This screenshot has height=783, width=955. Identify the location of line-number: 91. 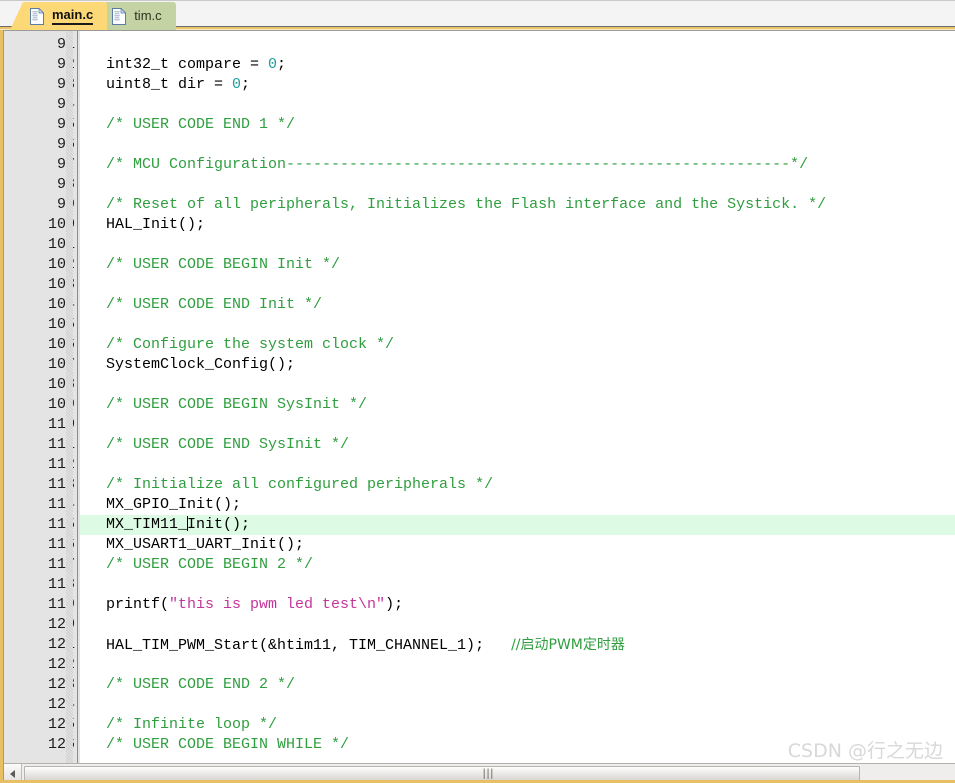
(39, 45).